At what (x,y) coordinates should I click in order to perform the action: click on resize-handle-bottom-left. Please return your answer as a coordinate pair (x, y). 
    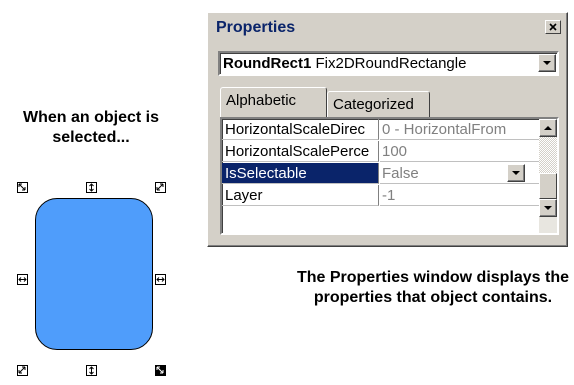
    Looking at the image, I should click on (22, 370).